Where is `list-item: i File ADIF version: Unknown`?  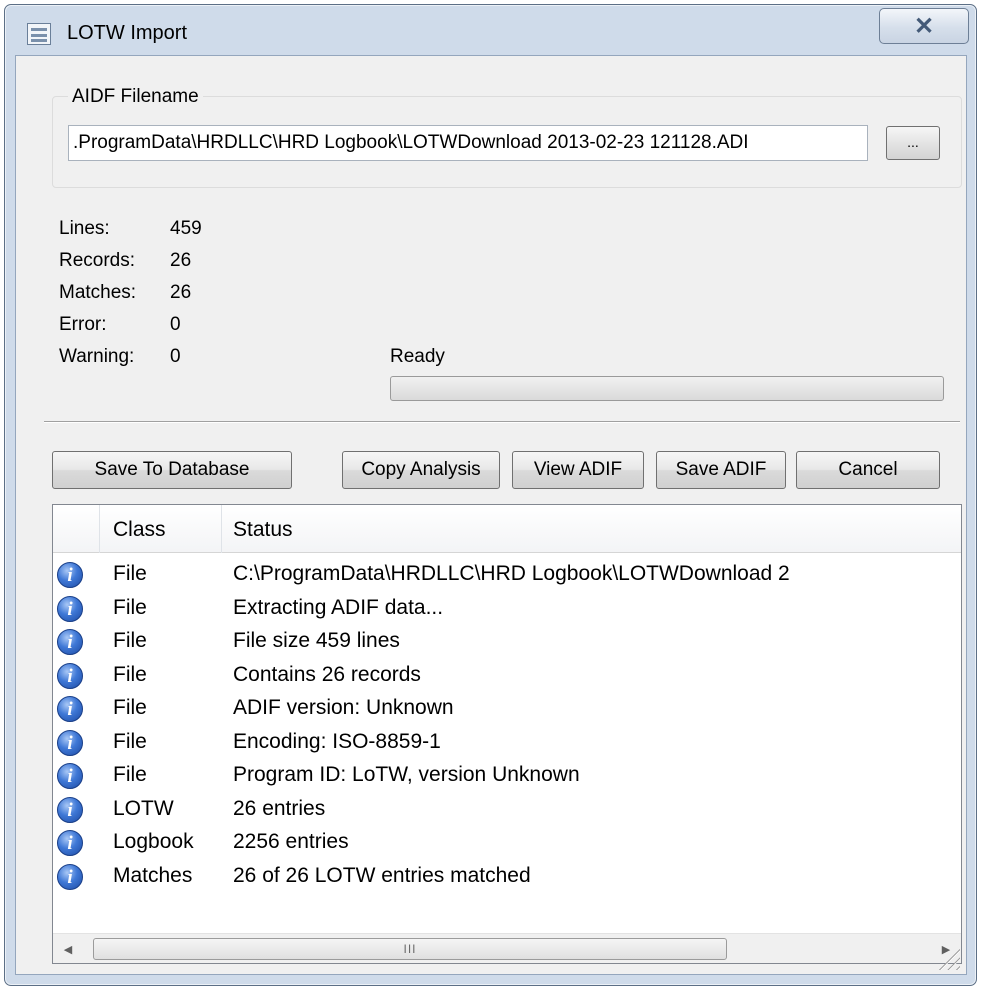 list-item: i File ADIF version: Unknown is located at coordinates (507, 709).